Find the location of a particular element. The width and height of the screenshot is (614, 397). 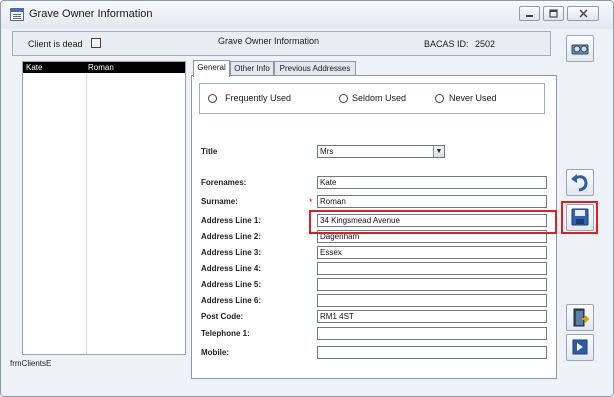

column-divider is located at coordinates (86, 213).